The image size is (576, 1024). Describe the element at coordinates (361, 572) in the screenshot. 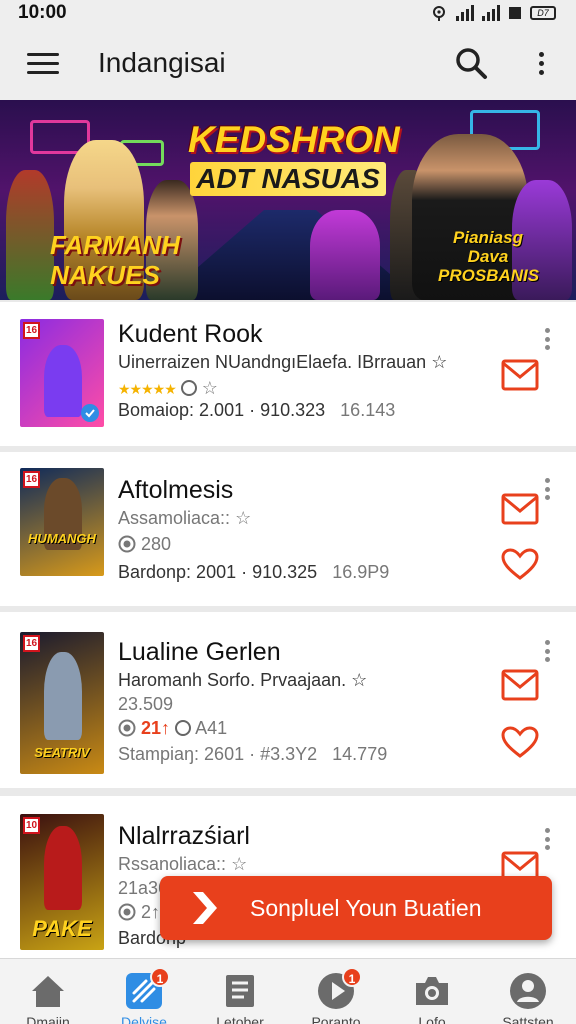

I see `game-size: 16.9P9` at that location.